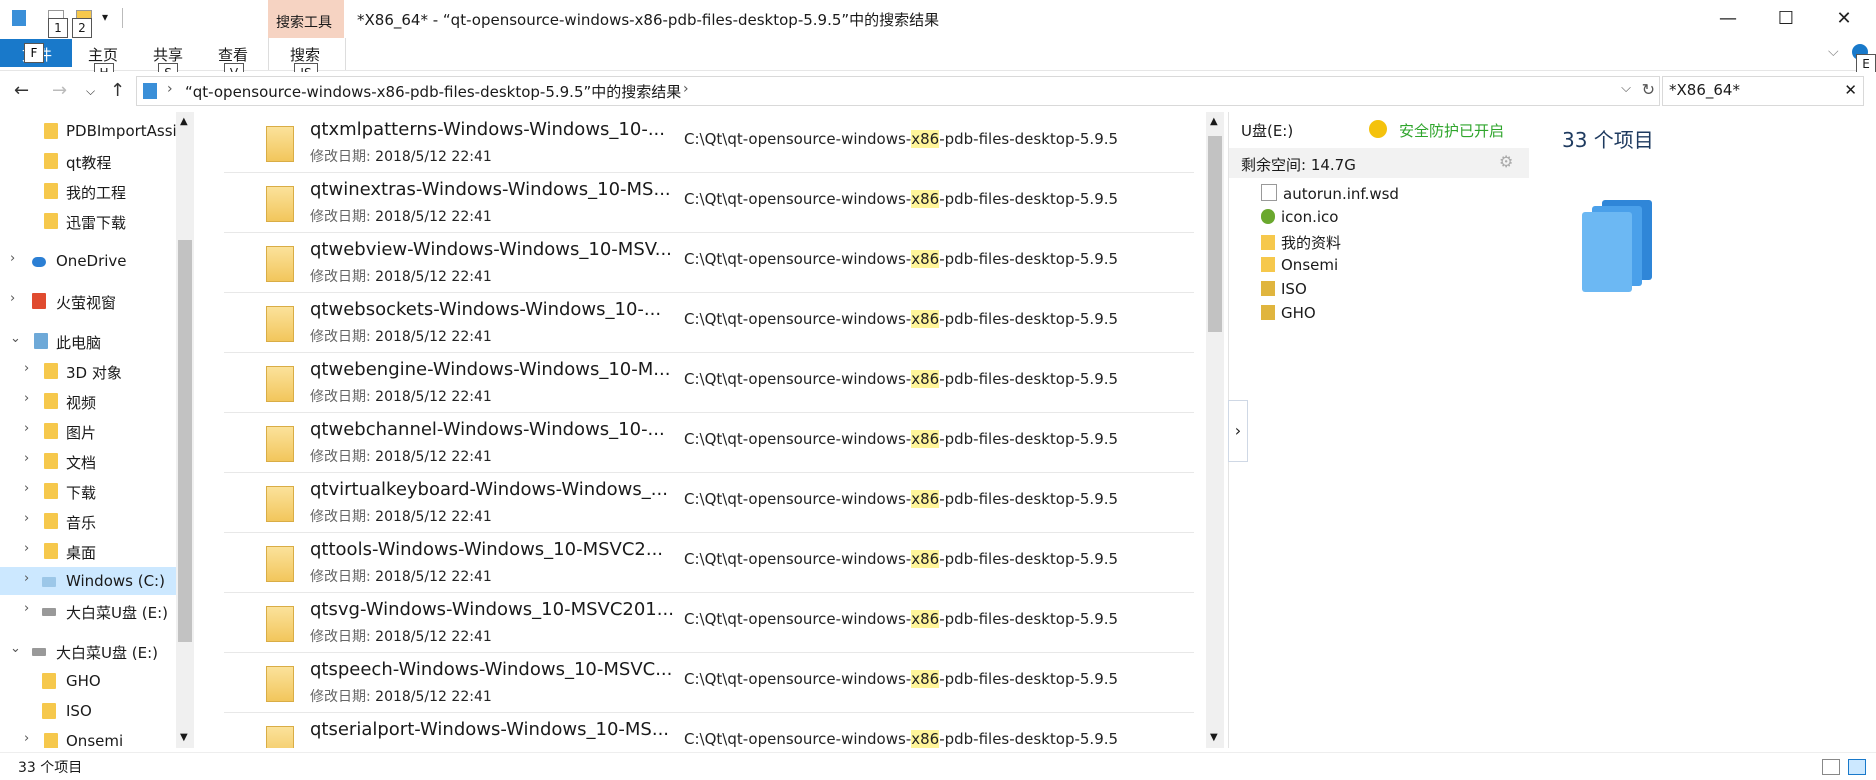  What do you see at coordinates (1728, 19) in the screenshot?
I see `minimize-button: —` at bounding box center [1728, 19].